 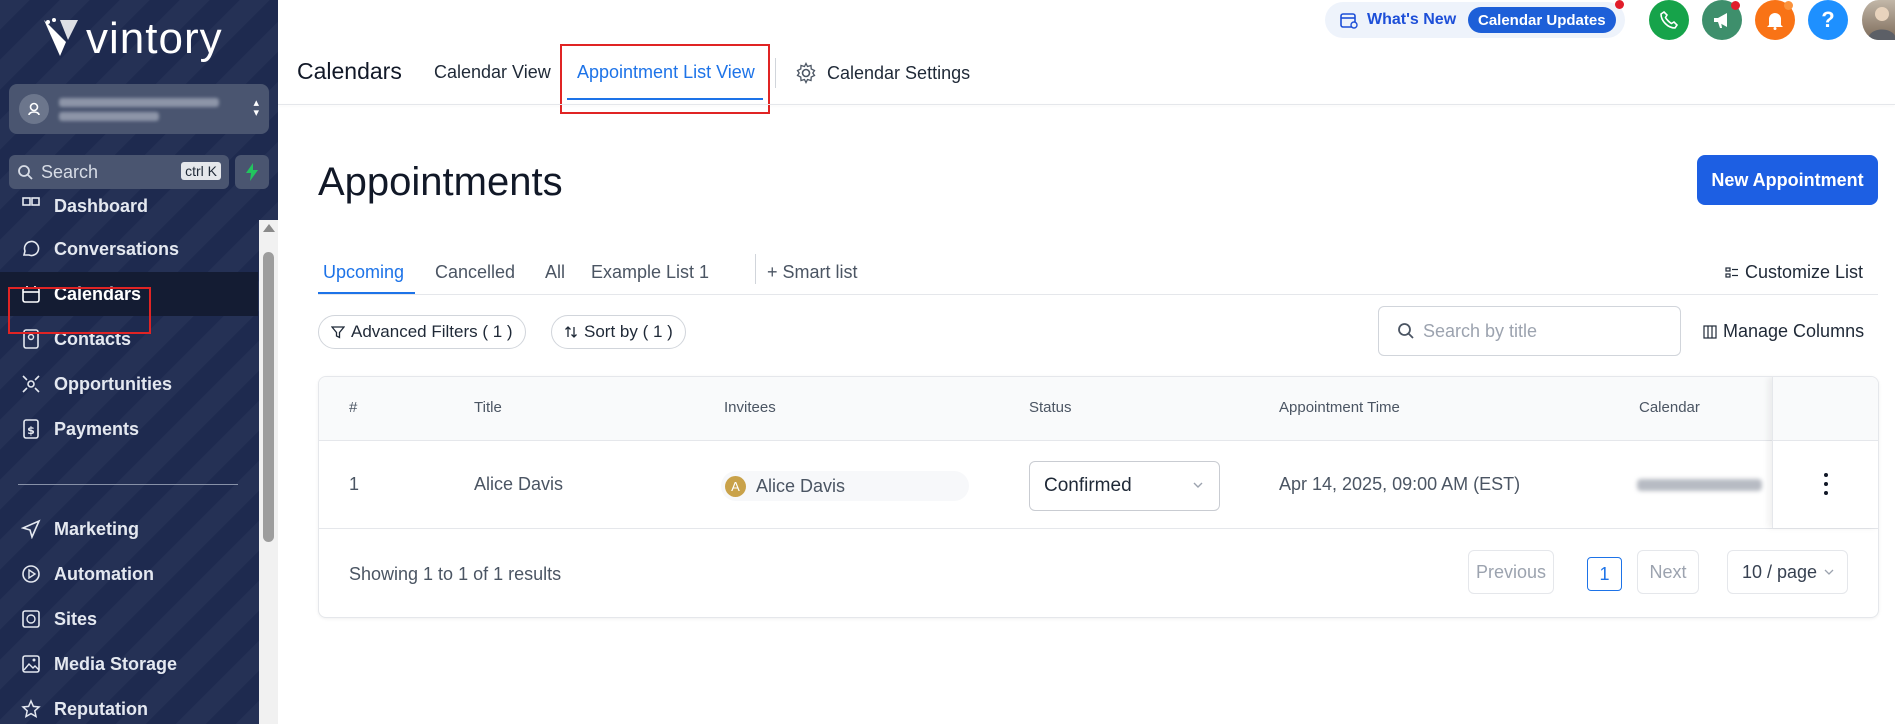 I want to click on sidebar-item-reputation: Reputation, so click(x=129, y=705).